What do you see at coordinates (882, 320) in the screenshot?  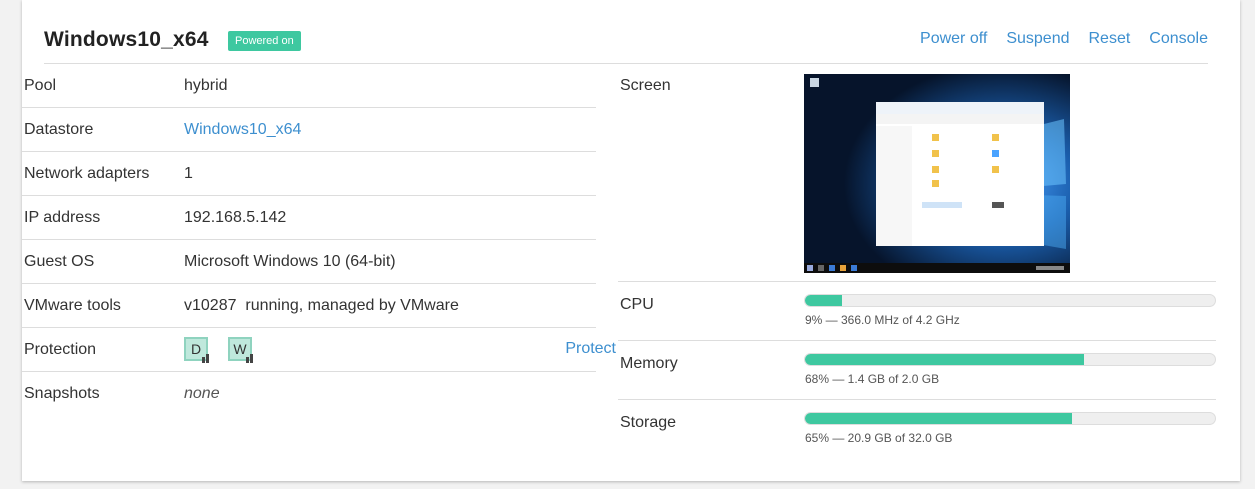 I see `cpu-usage-text: 9% — 366.0 MHz of 4.2 GHz` at bounding box center [882, 320].